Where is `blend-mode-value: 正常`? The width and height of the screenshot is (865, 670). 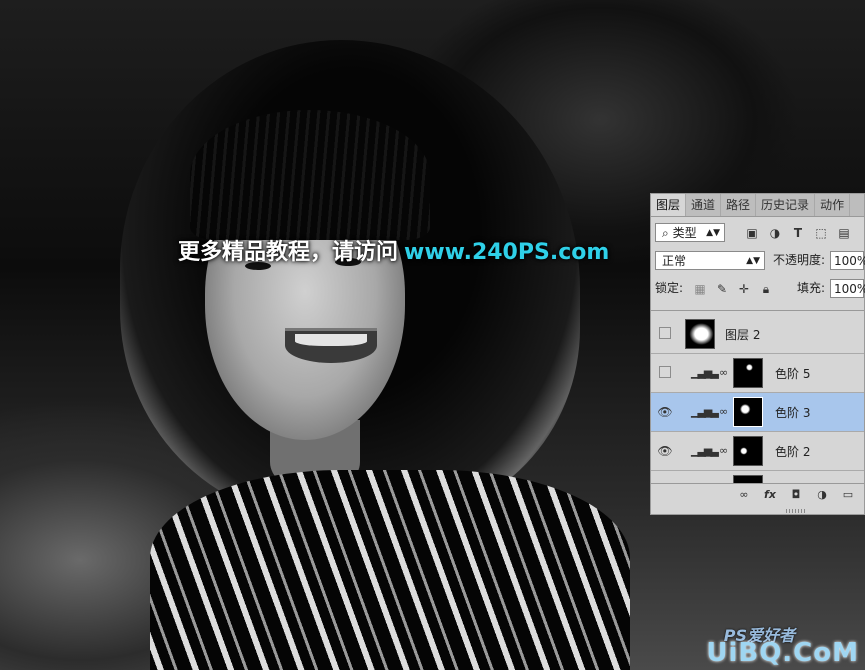 blend-mode-value: 正常 is located at coordinates (674, 261).